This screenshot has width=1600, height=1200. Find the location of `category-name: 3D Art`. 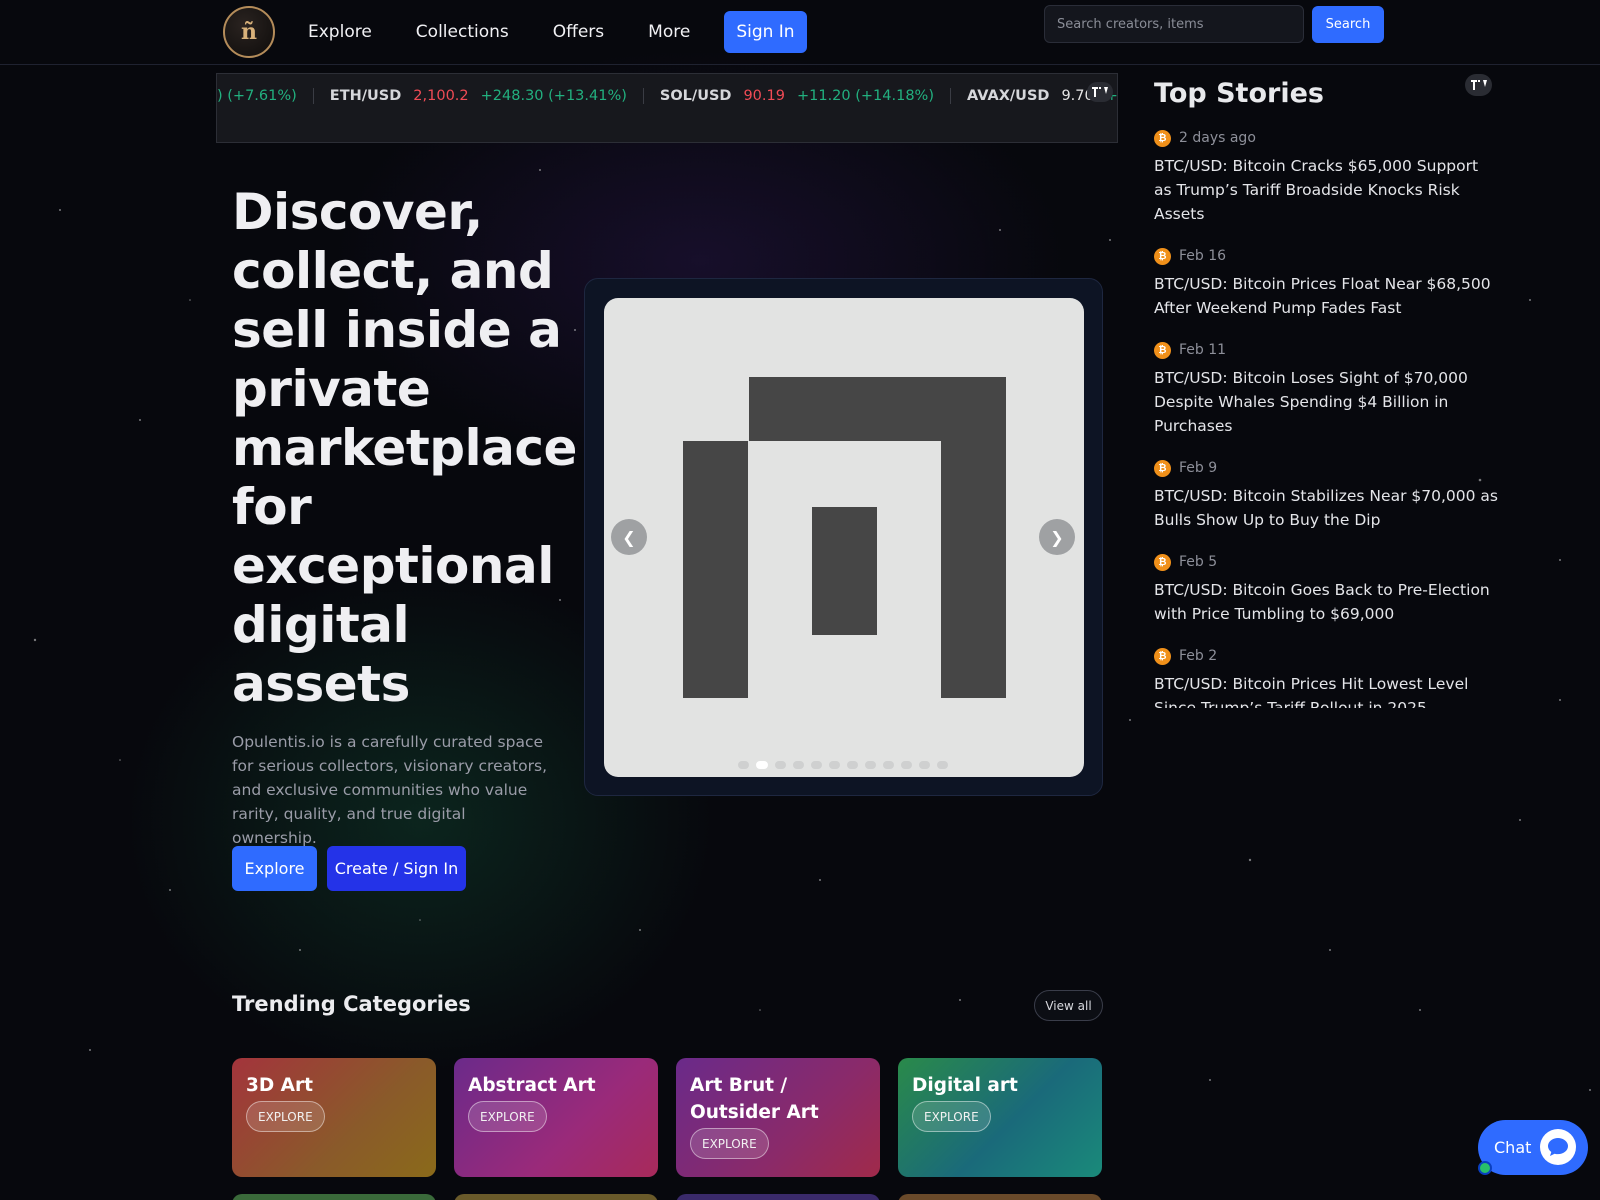

category-name: 3D Art is located at coordinates (279, 1085).